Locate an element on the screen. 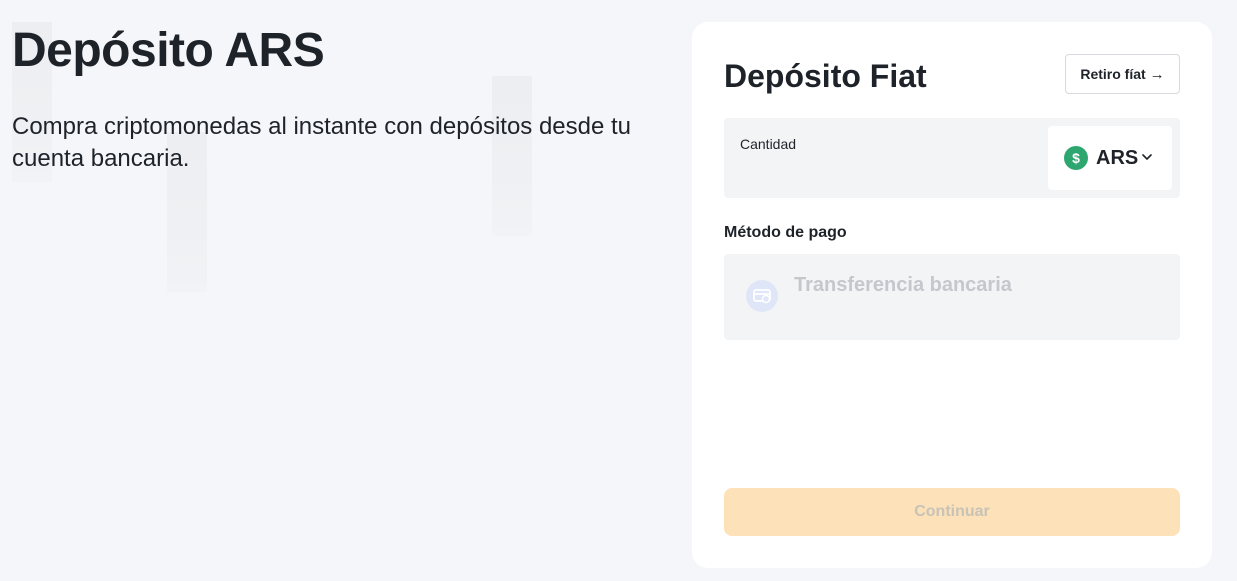 The width and height of the screenshot is (1237, 581). amount-label: Cantidad is located at coordinates (768, 144).